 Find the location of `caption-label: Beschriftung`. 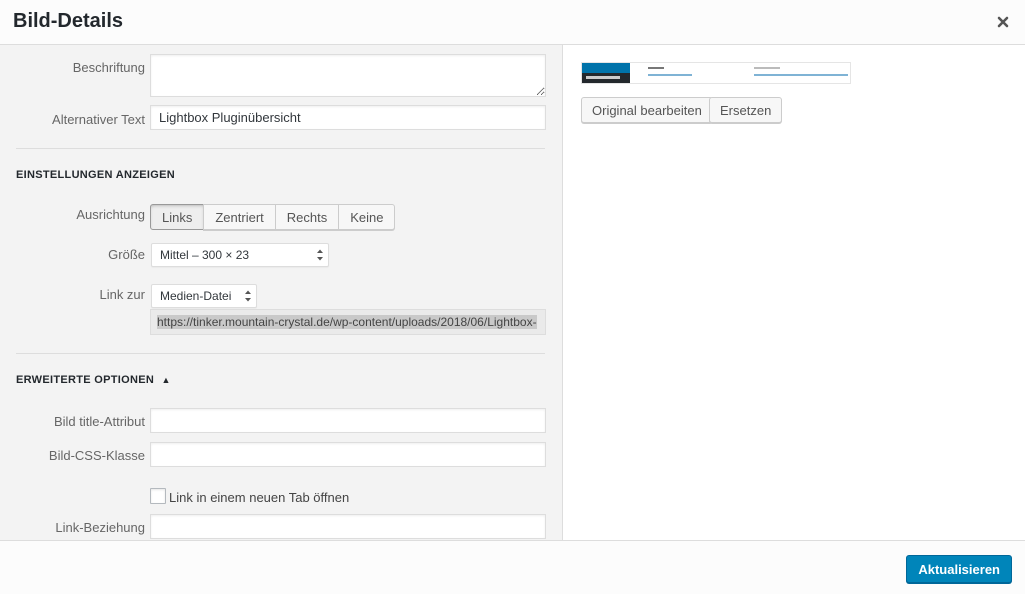

caption-label: Beschriftung is located at coordinates (108, 67).